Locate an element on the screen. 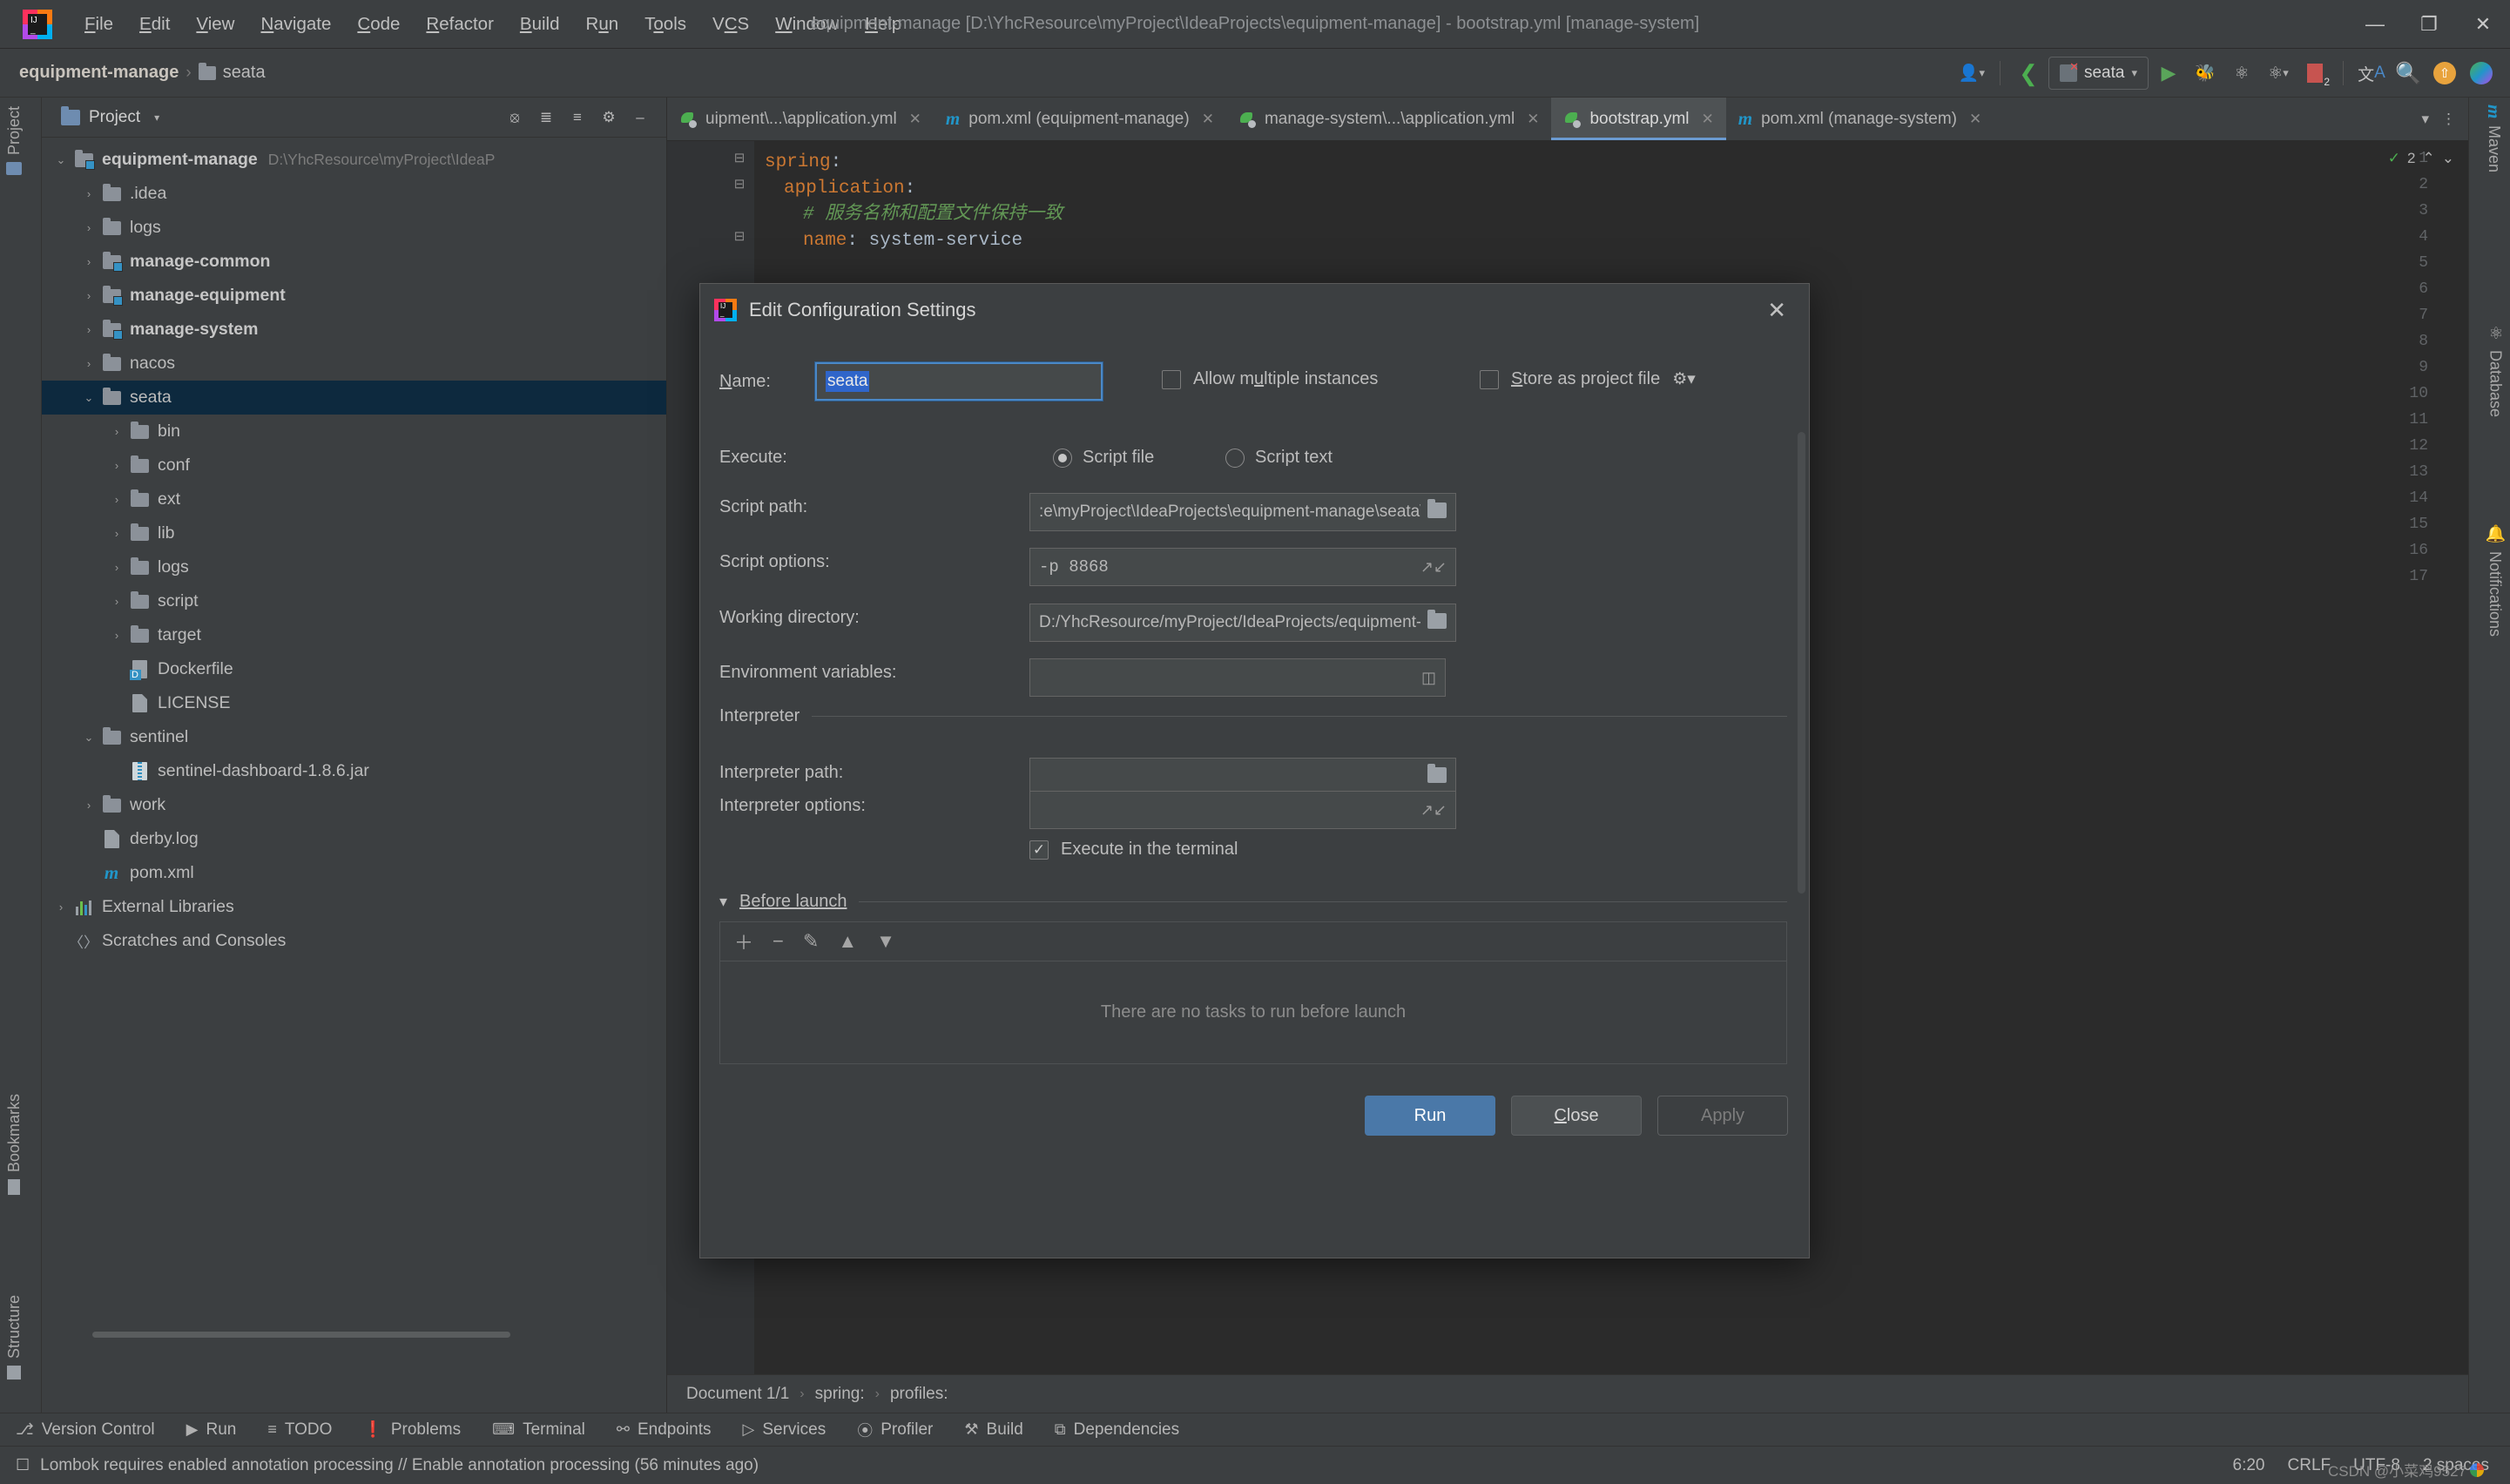 The width and height of the screenshot is (2510, 1484). remove-task-icon: − is located at coordinates (778, 941).